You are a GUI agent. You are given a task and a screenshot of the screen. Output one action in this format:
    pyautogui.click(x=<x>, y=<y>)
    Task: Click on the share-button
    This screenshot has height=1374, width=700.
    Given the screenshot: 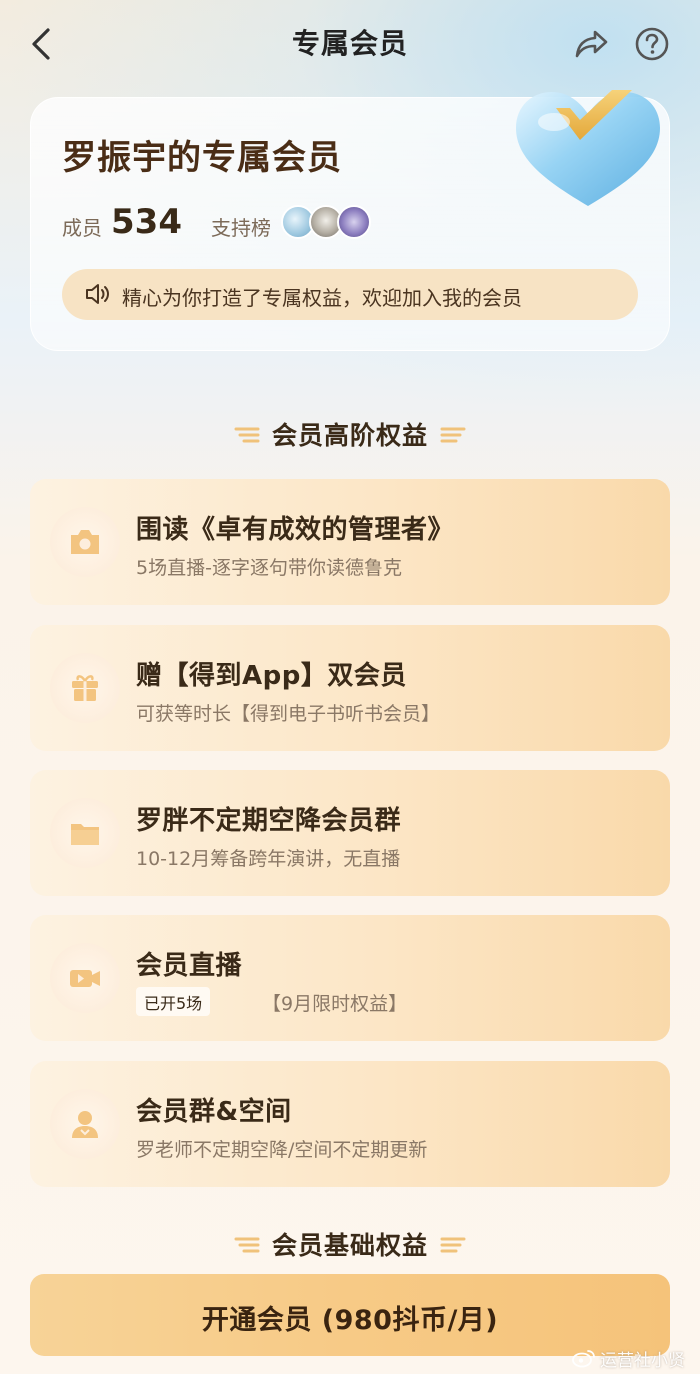 What is the action you would take?
    pyautogui.click(x=592, y=44)
    